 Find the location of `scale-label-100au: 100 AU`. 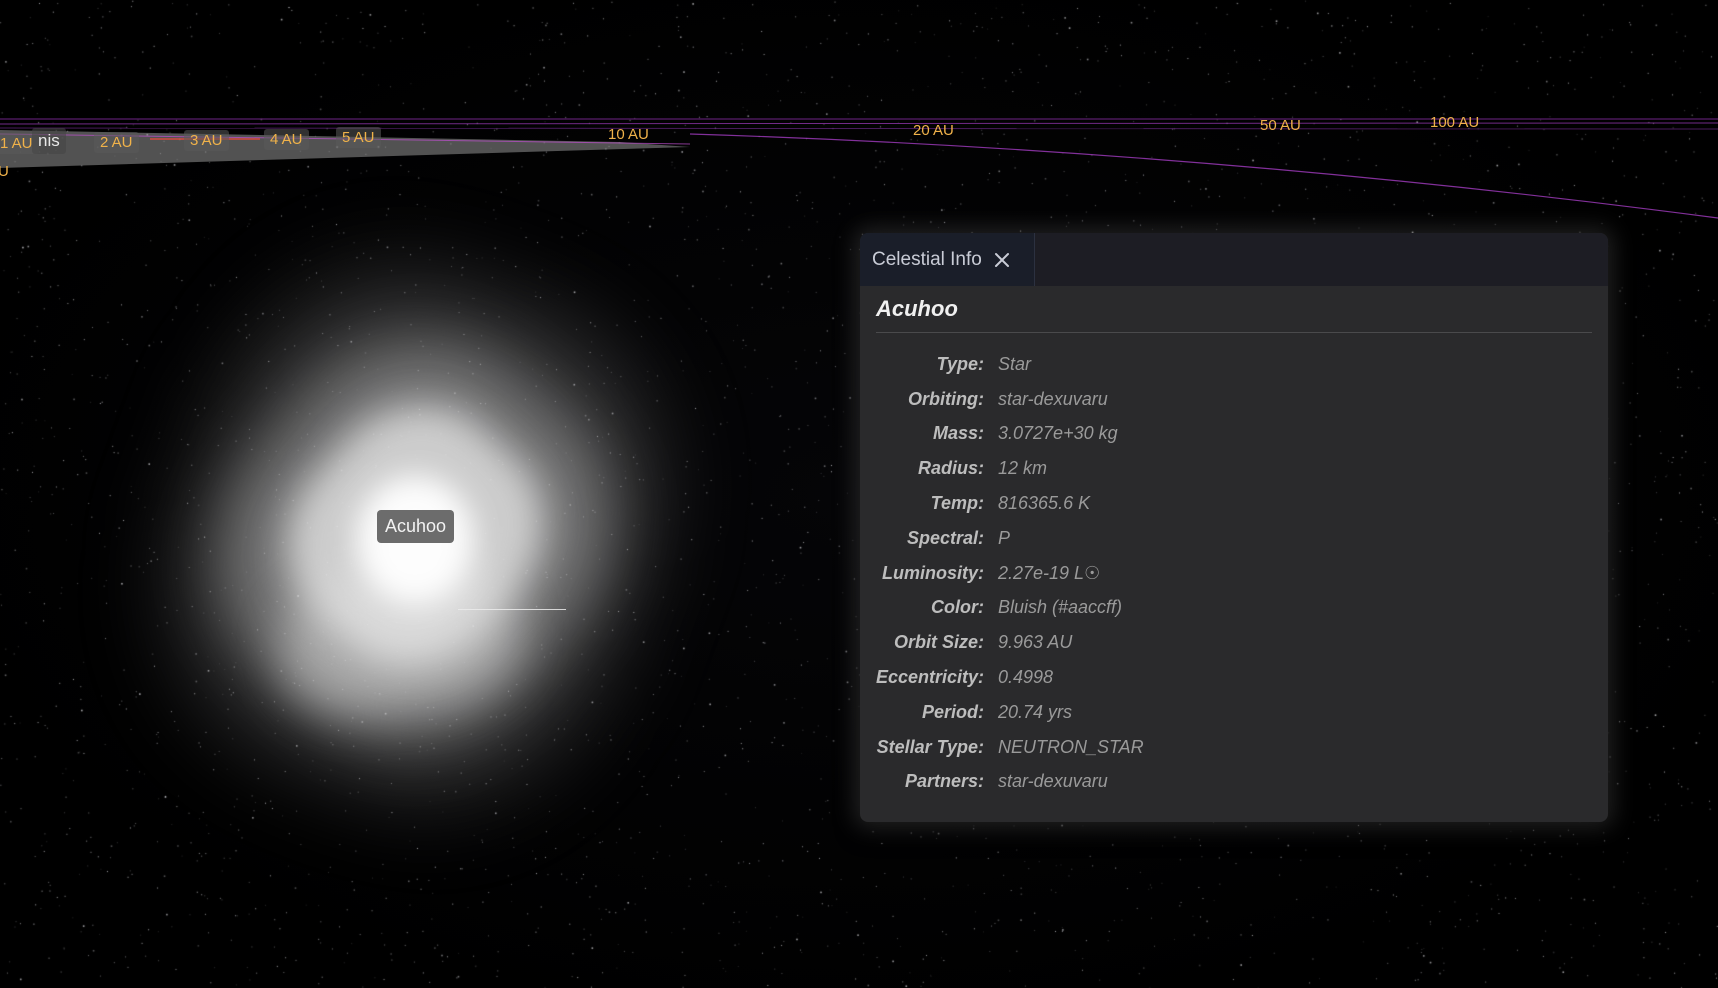

scale-label-100au: 100 AU is located at coordinates (1455, 122).